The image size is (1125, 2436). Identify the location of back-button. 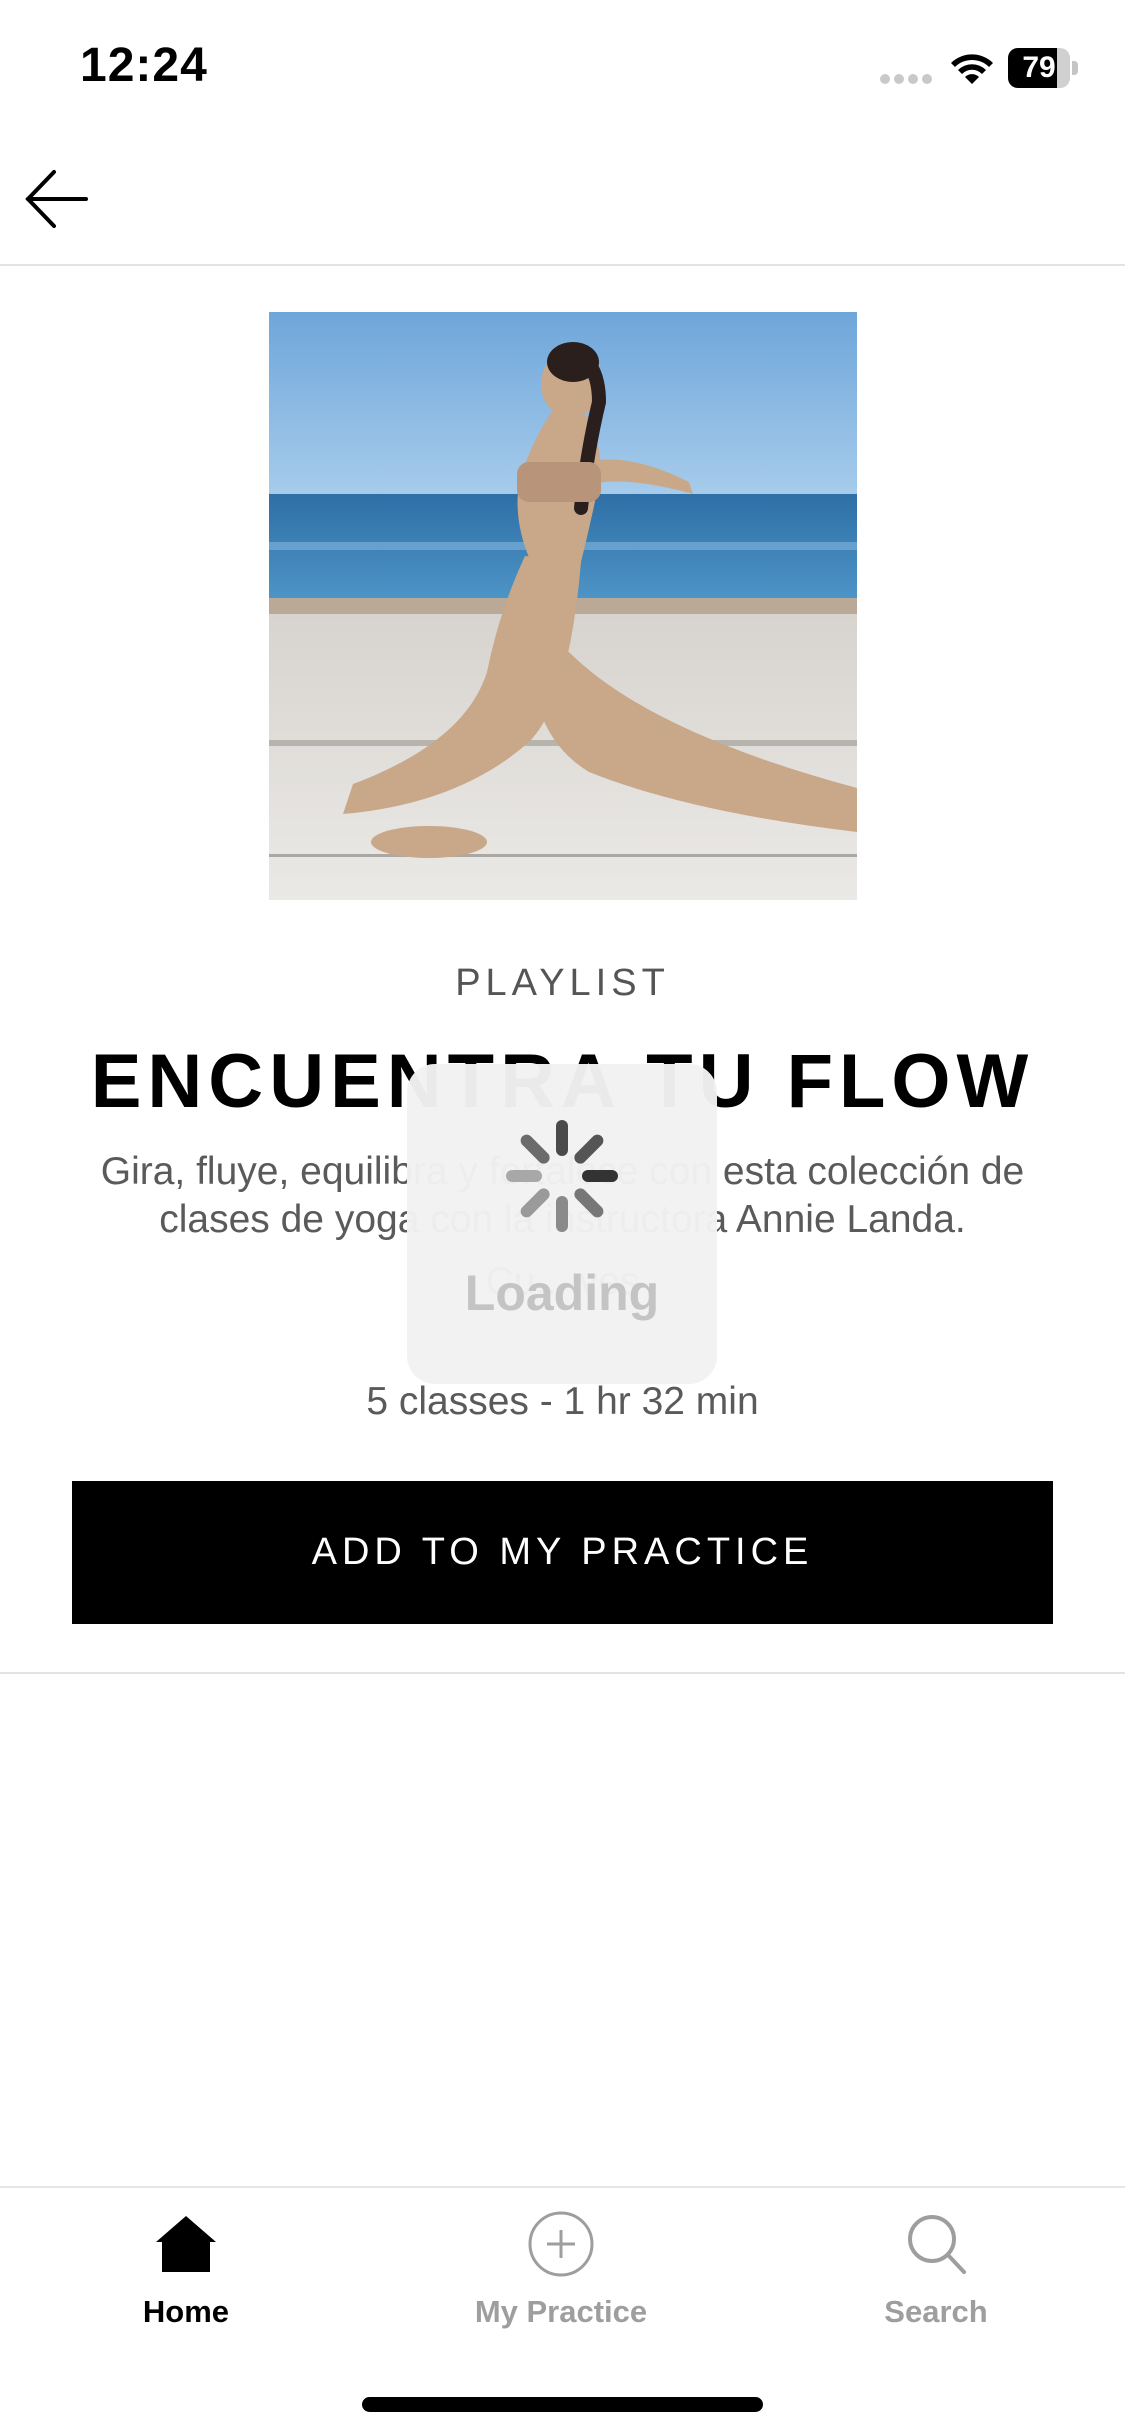
(57, 199).